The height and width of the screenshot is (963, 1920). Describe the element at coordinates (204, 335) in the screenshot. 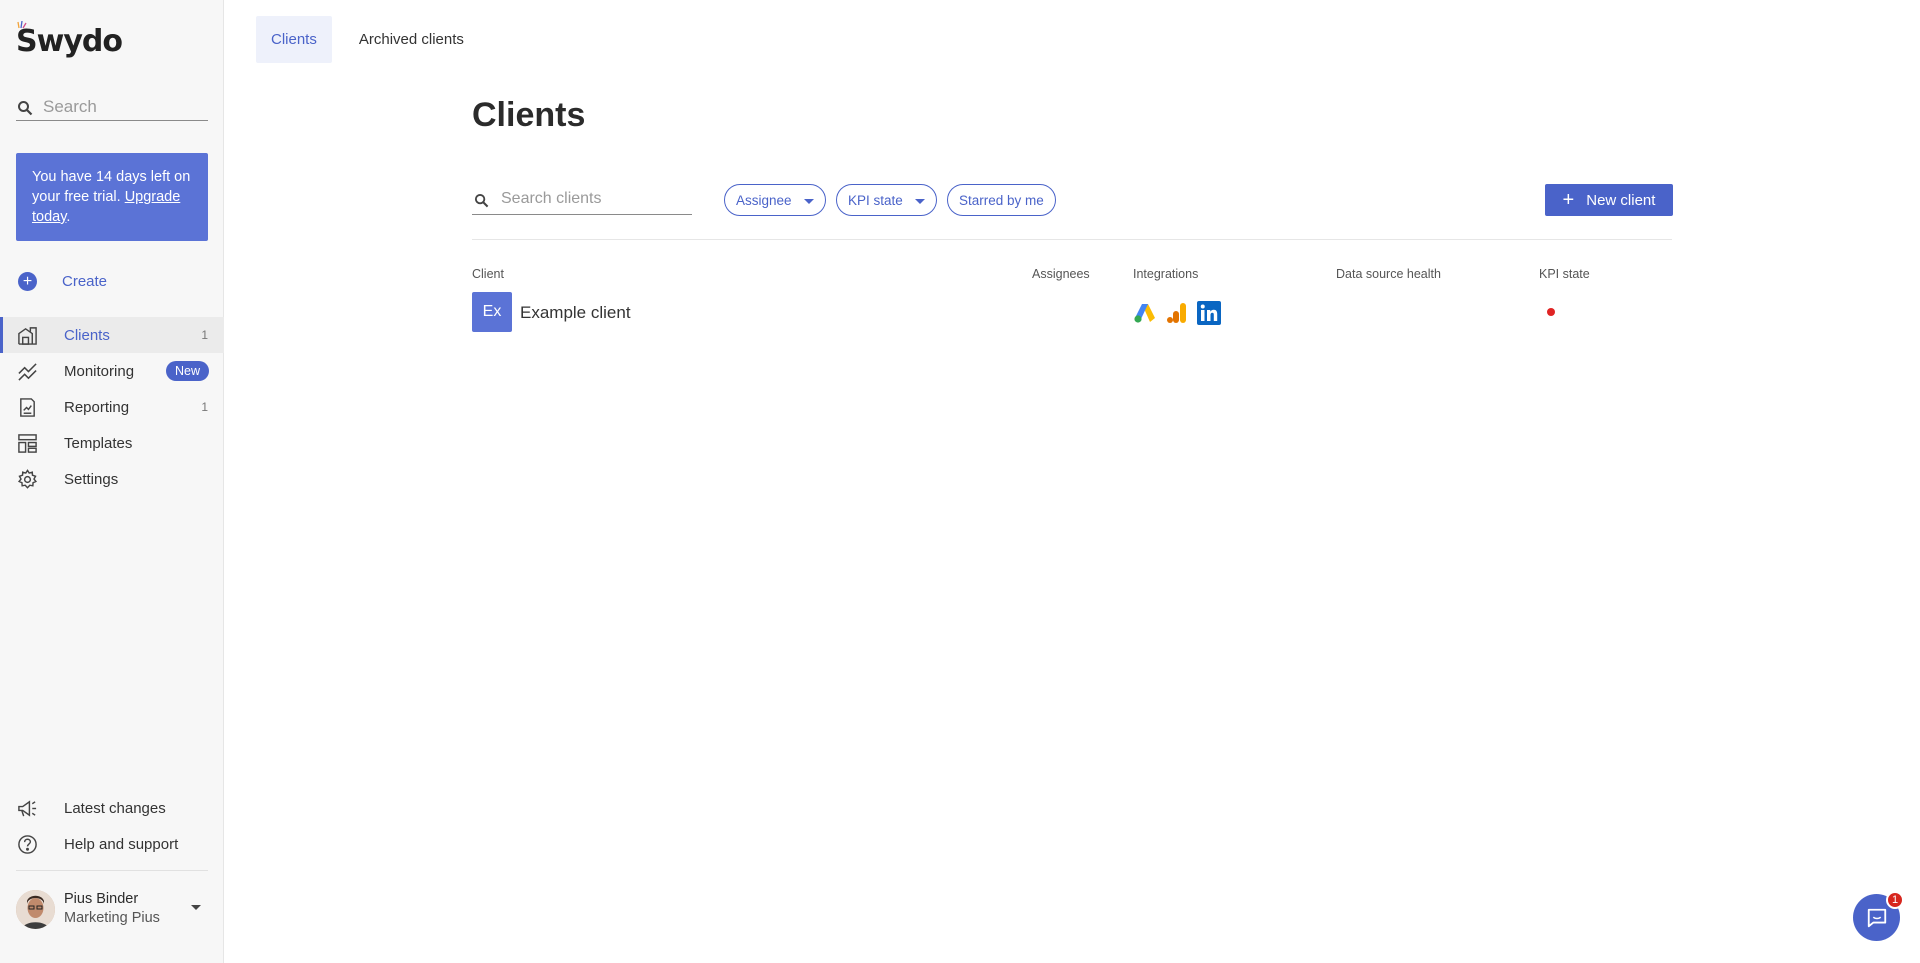

I see `clients-count: 1` at that location.